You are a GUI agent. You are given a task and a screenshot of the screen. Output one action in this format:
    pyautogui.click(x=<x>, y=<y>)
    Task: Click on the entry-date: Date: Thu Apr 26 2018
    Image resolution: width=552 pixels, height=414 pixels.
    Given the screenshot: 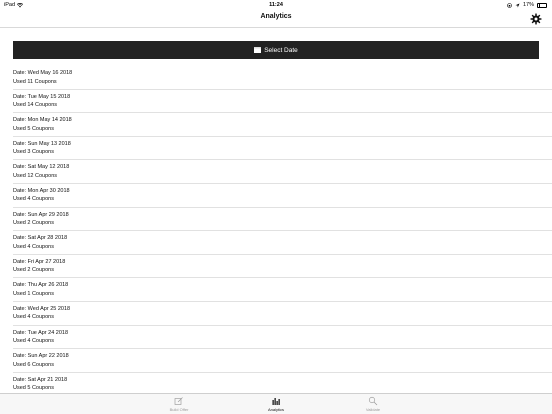 What is the action you would take?
    pyautogui.click(x=41, y=285)
    